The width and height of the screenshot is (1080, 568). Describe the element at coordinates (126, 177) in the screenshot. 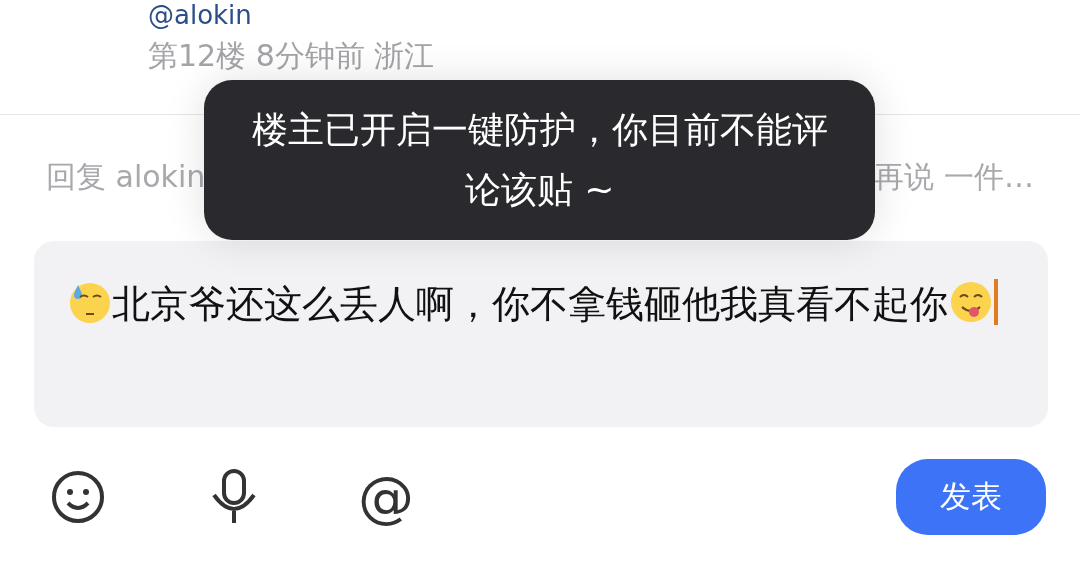

I see `reply-hint: 回复 alokin` at that location.